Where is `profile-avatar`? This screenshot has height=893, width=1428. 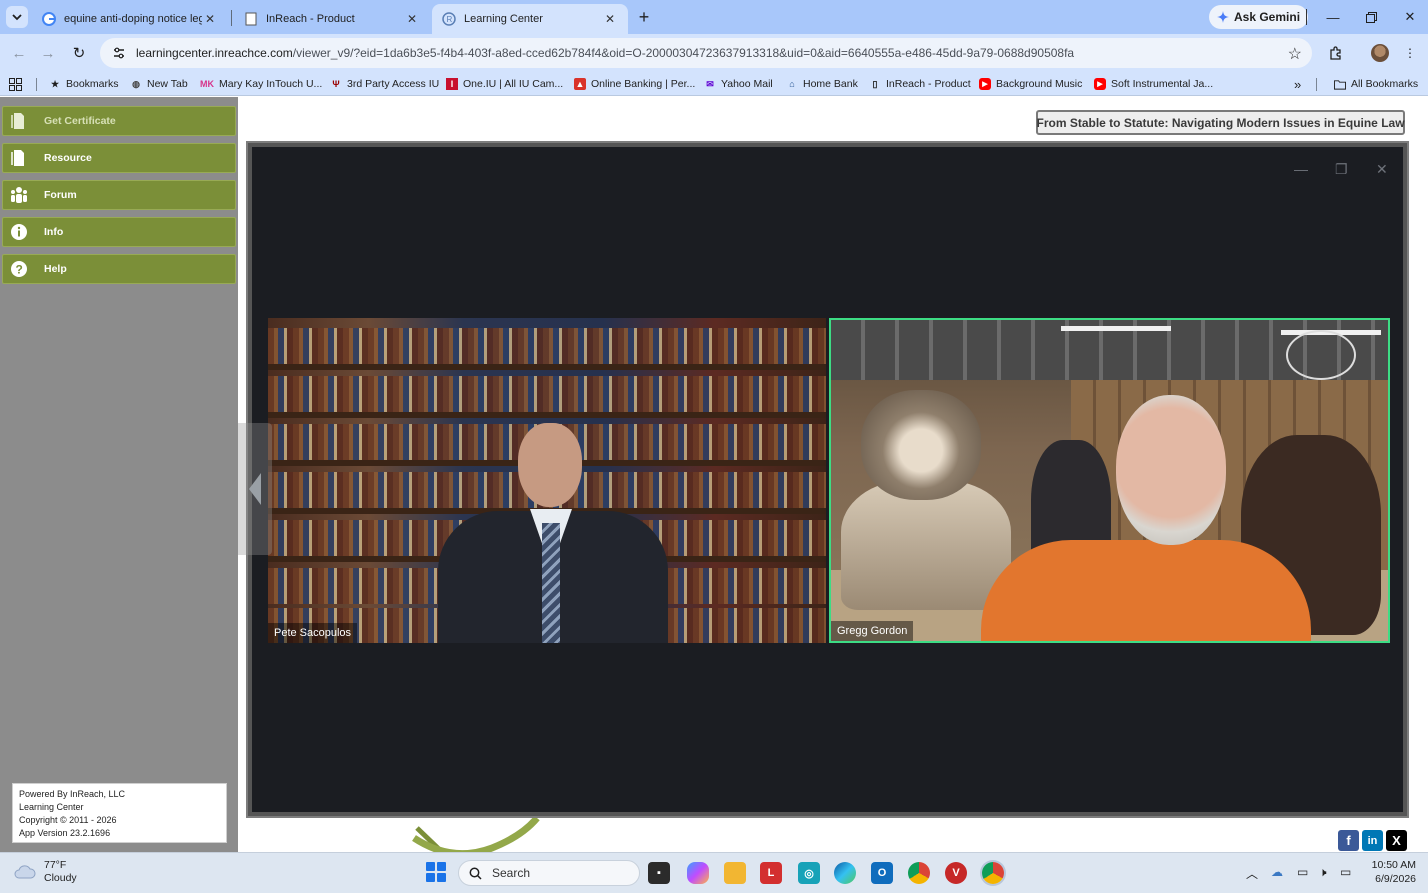 profile-avatar is located at coordinates (1380, 53).